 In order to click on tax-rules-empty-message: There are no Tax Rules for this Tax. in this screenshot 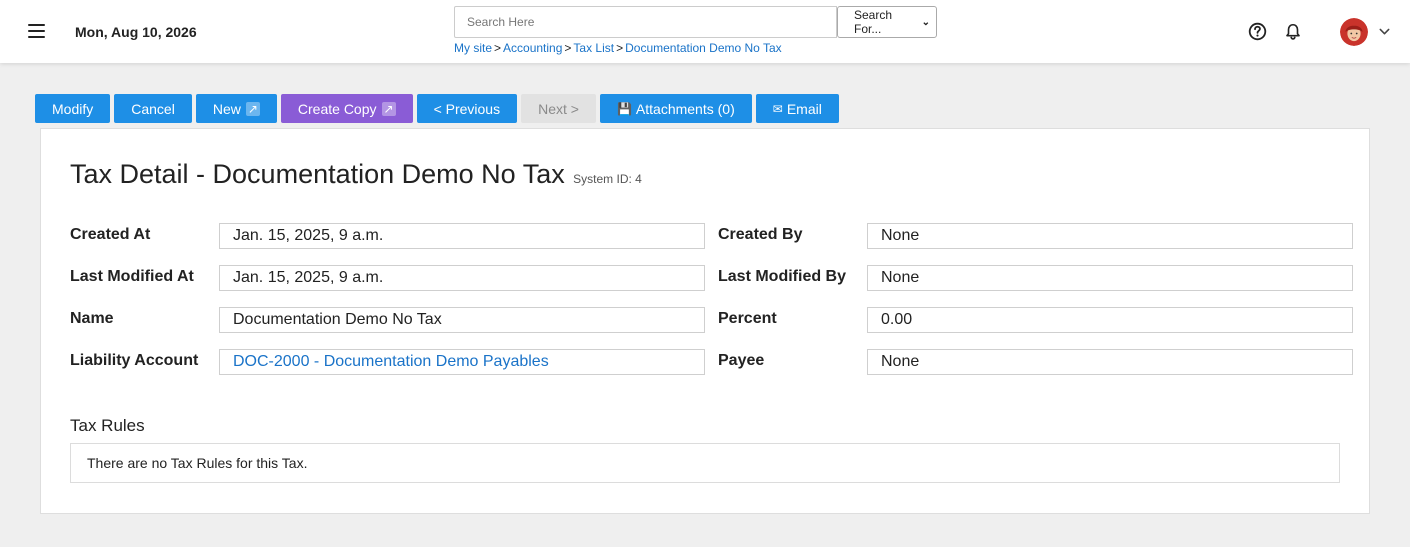, I will do `click(197, 463)`.